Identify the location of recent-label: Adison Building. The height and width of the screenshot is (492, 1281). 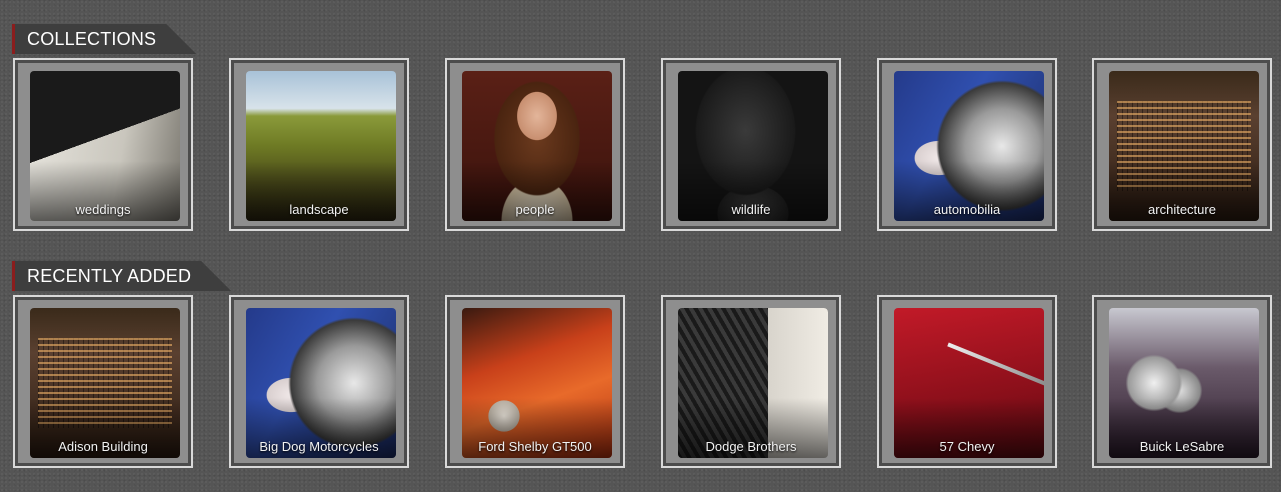
(103, 446).